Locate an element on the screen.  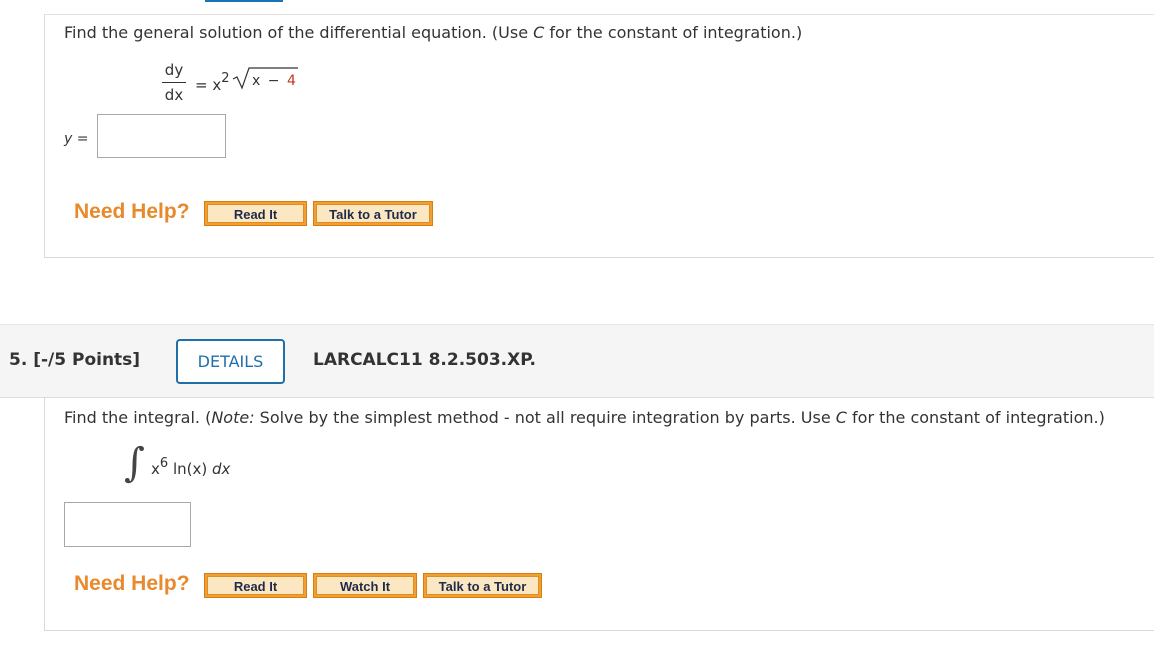
prompt-note: Note: is located at coordinates (233, 417).